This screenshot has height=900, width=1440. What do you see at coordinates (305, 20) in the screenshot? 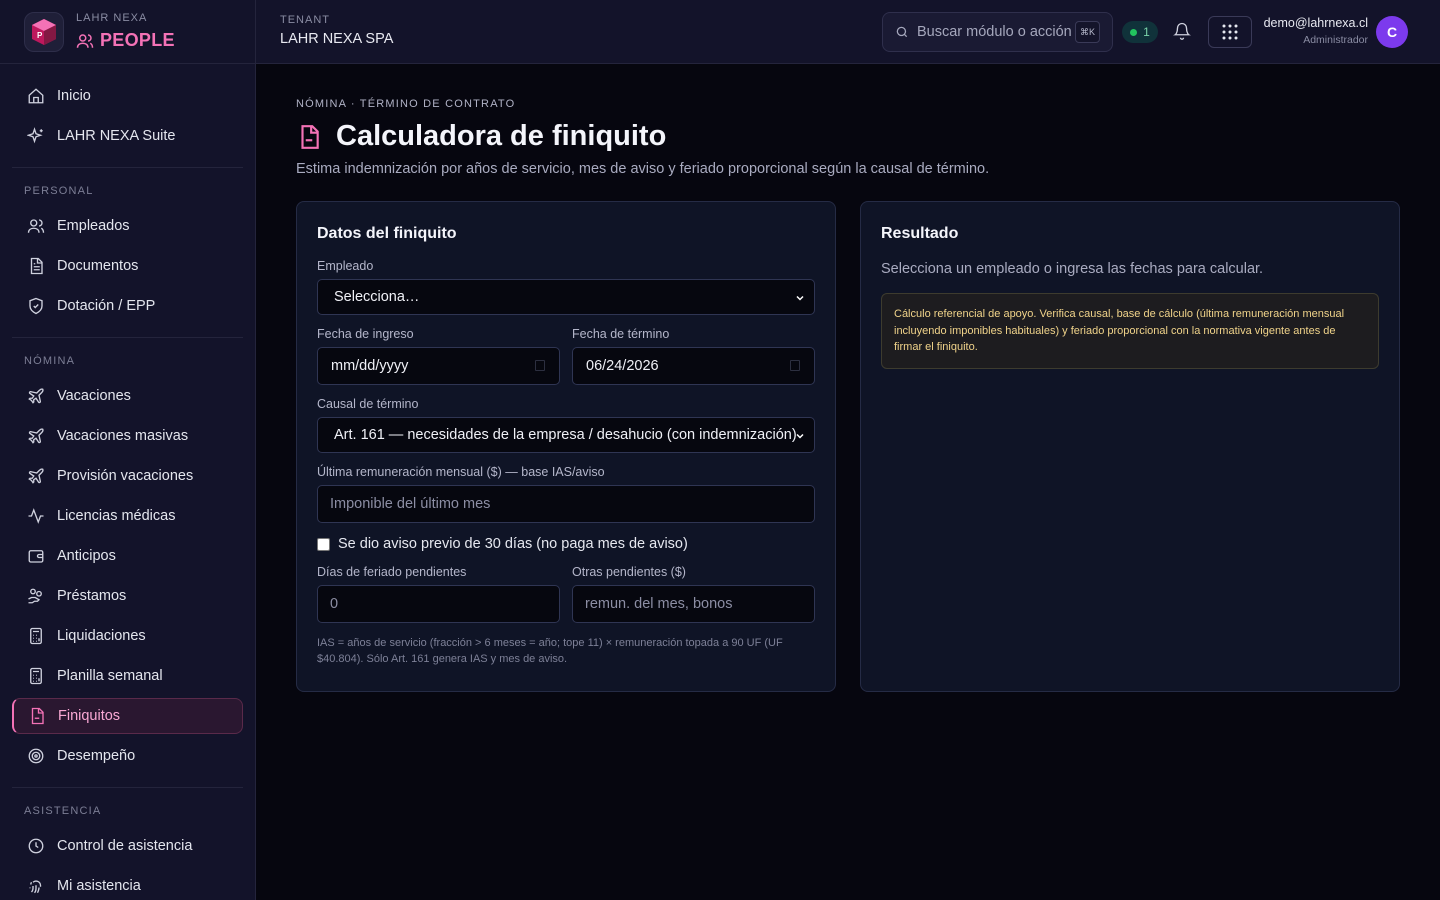
I see `tenant-label: TENANT` at bounding box center [305, 20].